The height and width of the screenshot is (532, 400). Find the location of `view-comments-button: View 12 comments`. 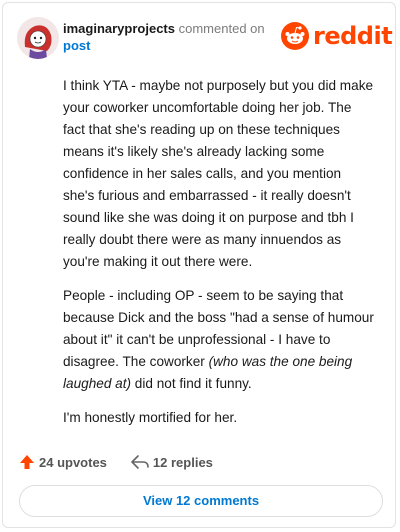

view-comments-button: View 12 comments is located at coordinates (201, 501).